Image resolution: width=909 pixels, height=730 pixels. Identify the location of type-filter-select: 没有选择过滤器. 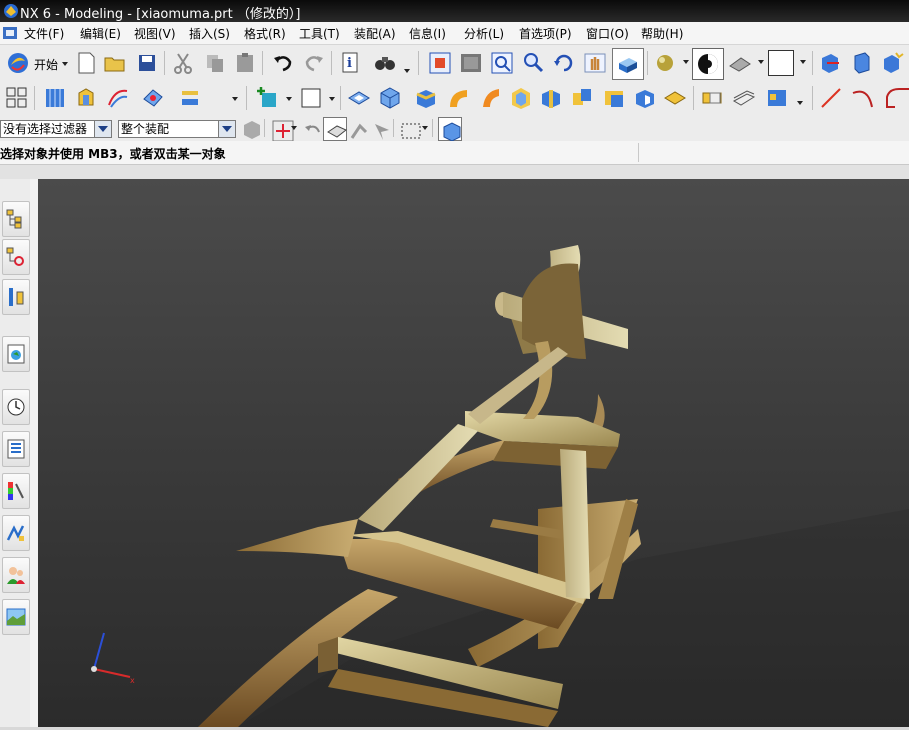
(56, 129).